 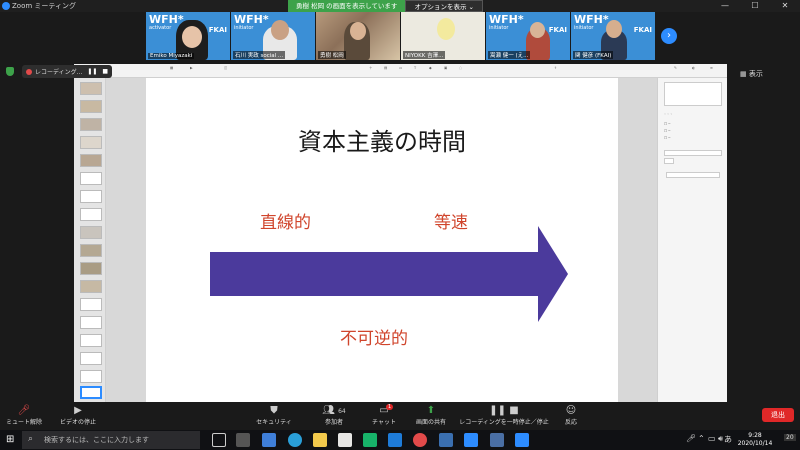 What do you see at coordinates (78, 415) in the screenshot?
I see `stop-video-button: ▶ ビデオの停止` at bounding box center [78, 415].